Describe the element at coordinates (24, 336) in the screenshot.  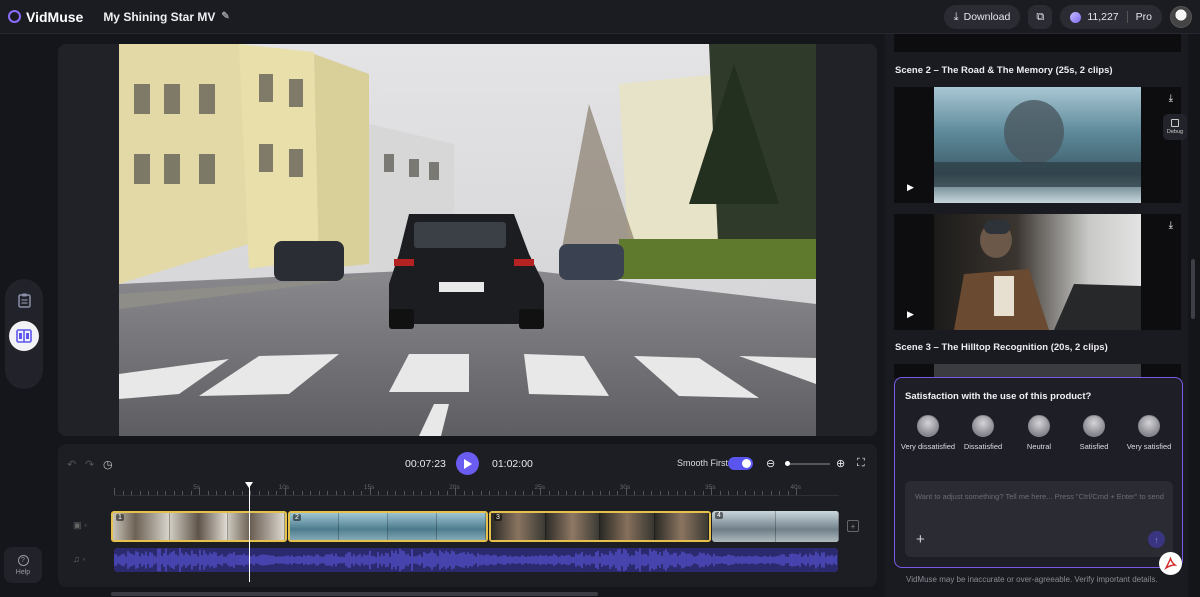
I see `storyboard-tab-button` at that location.